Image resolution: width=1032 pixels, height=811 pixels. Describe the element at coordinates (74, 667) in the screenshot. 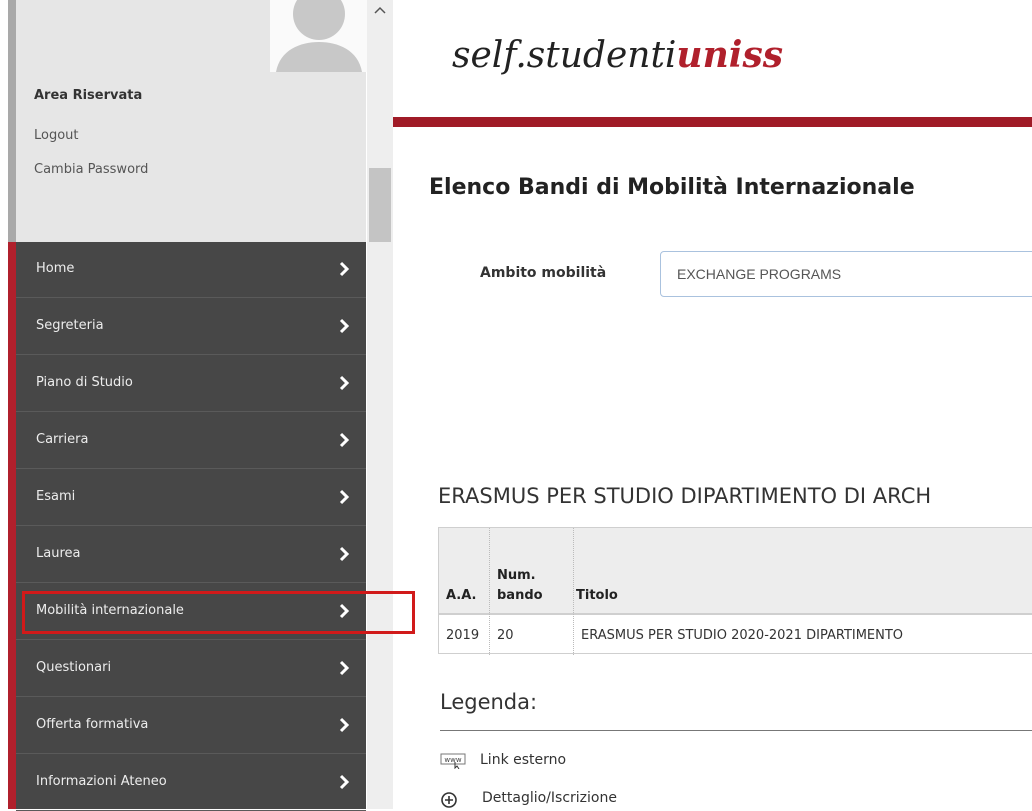

I see `sidebar-item-label: Questionari` at that location.